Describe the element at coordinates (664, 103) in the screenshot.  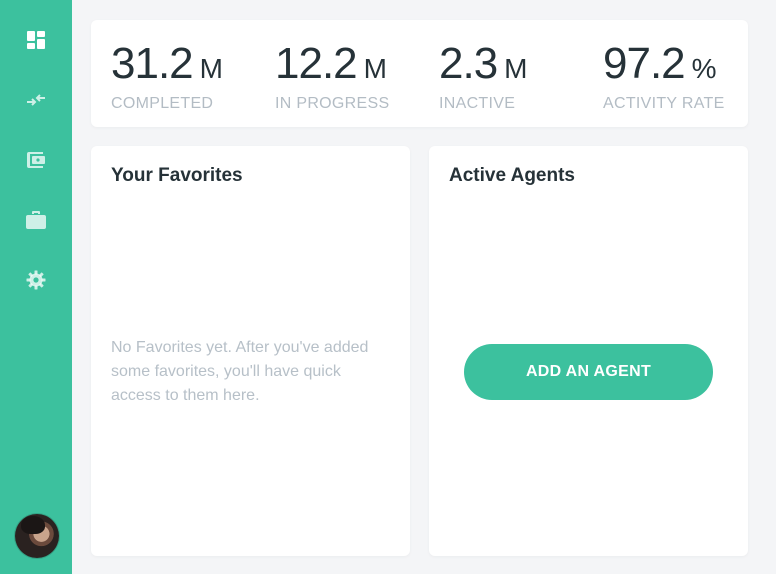
I see `stat-label: ACTIVITY RATE` at that location.